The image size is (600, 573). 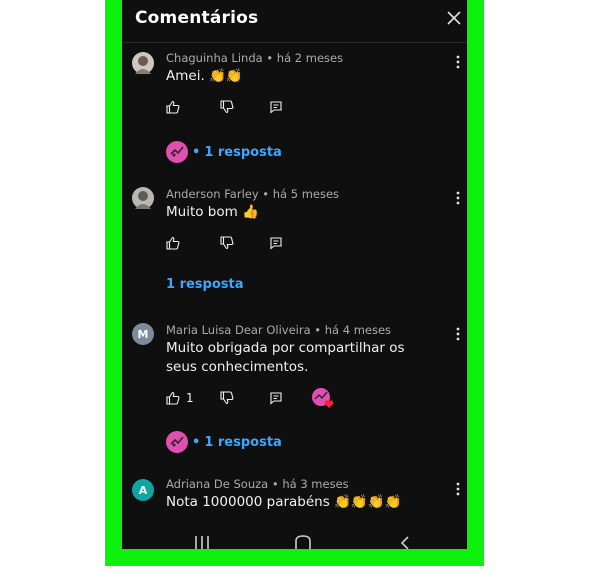 What do you see at coordinates (202, 540) in the screenshot?
I see `nav-recents-icon` at bounding box center [202, 540].